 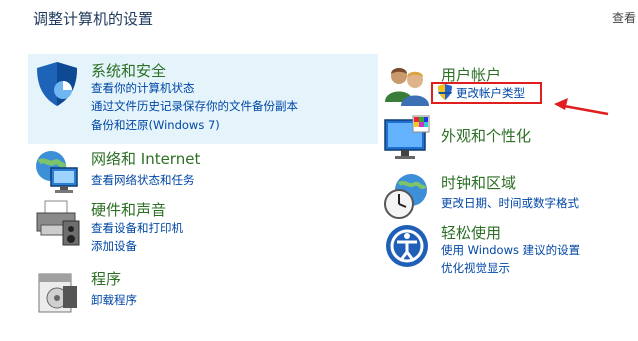 I want to click on network-globe-icon, so click(x=57, y=172).